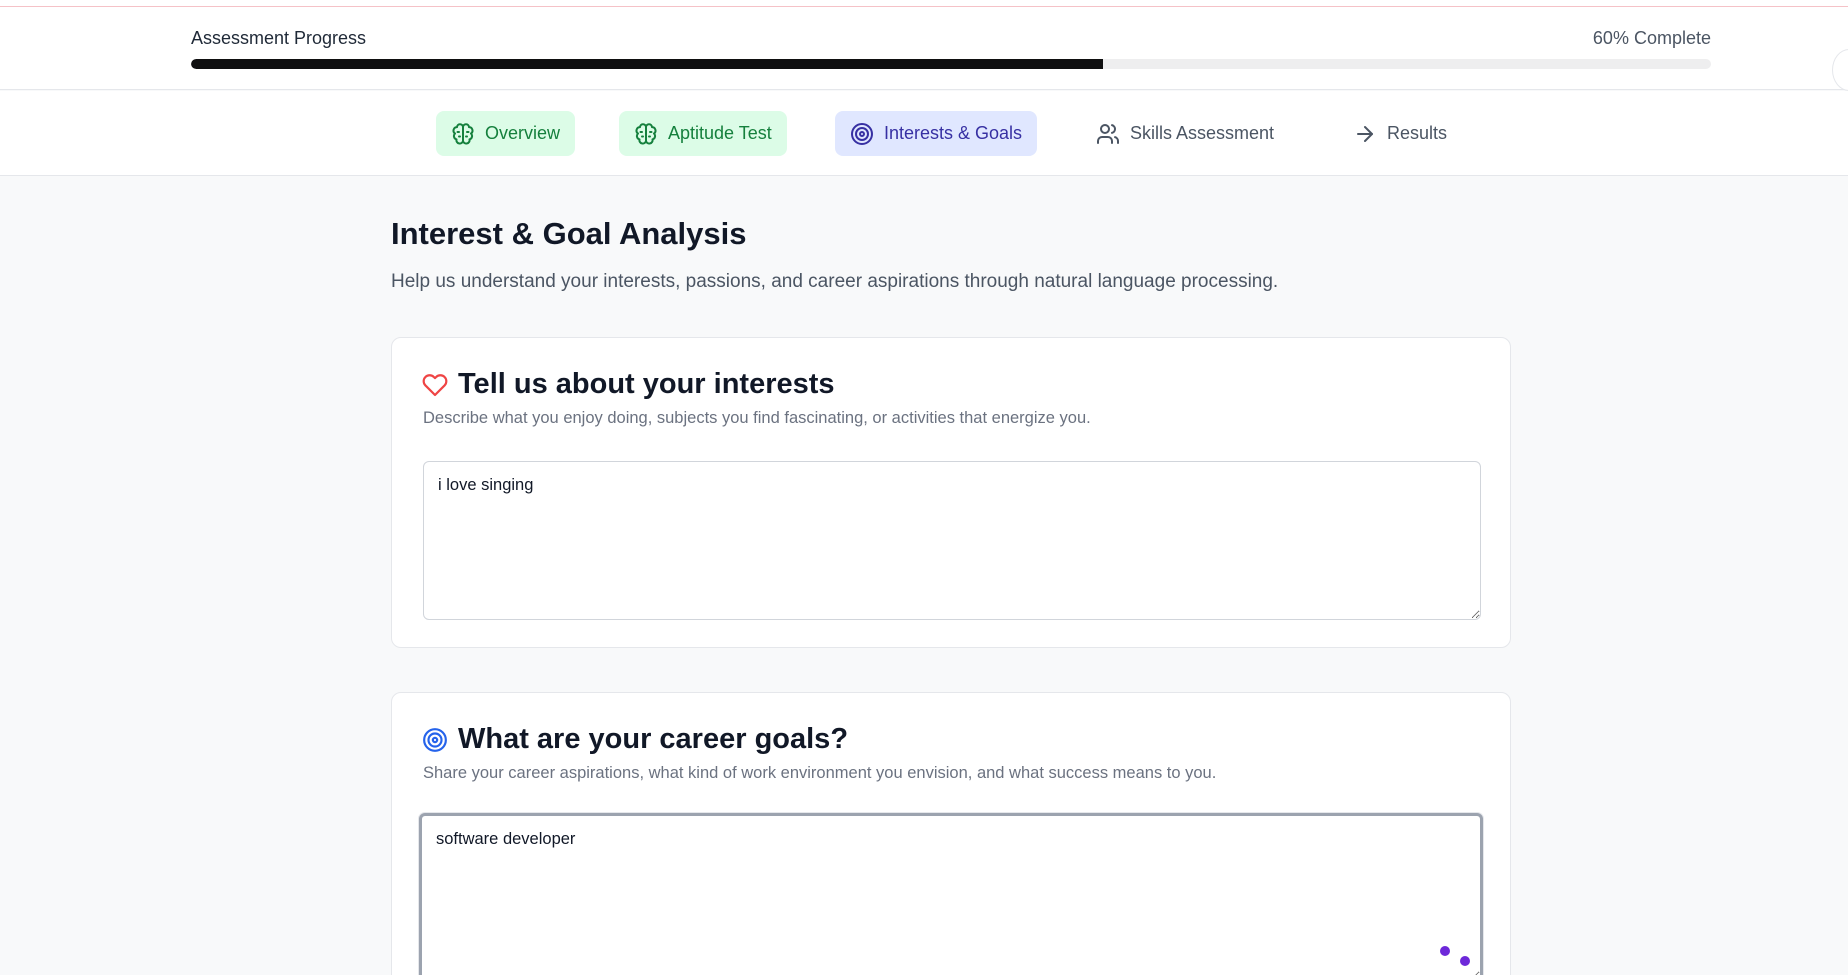 This screenshot has width=1848, height=975. I want to click on tab-skills-assessment-label: Skills Assessment, so click(1202, 133).